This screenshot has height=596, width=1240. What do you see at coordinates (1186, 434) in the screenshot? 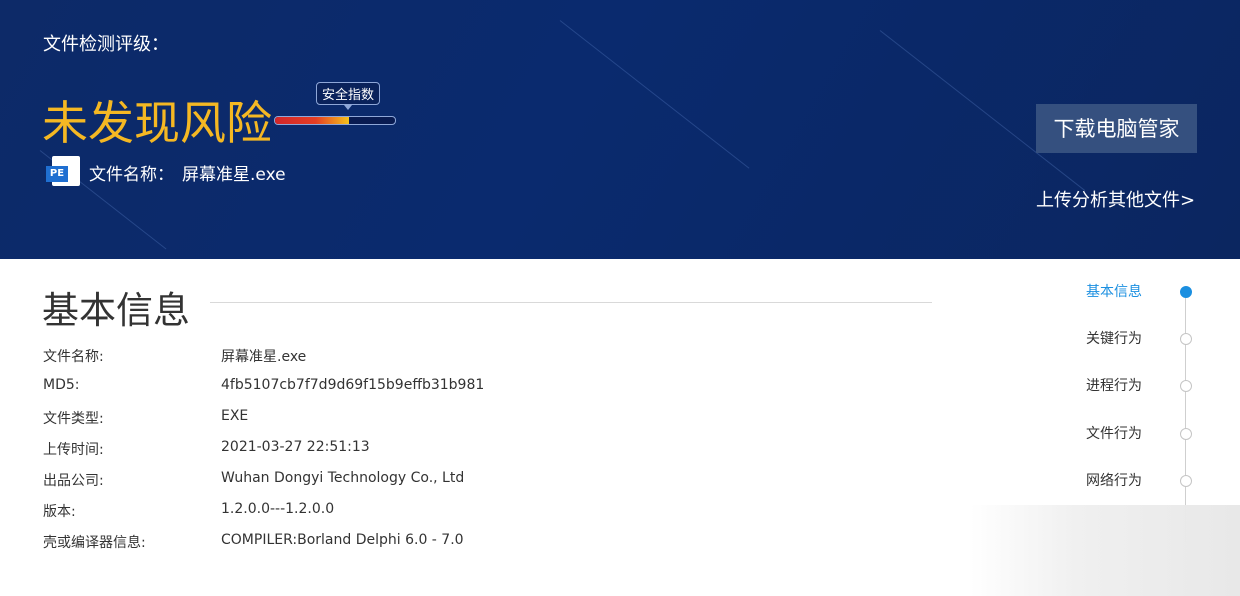
I see `nav-dot-file-behavior` at bounding box center [1186, 434].